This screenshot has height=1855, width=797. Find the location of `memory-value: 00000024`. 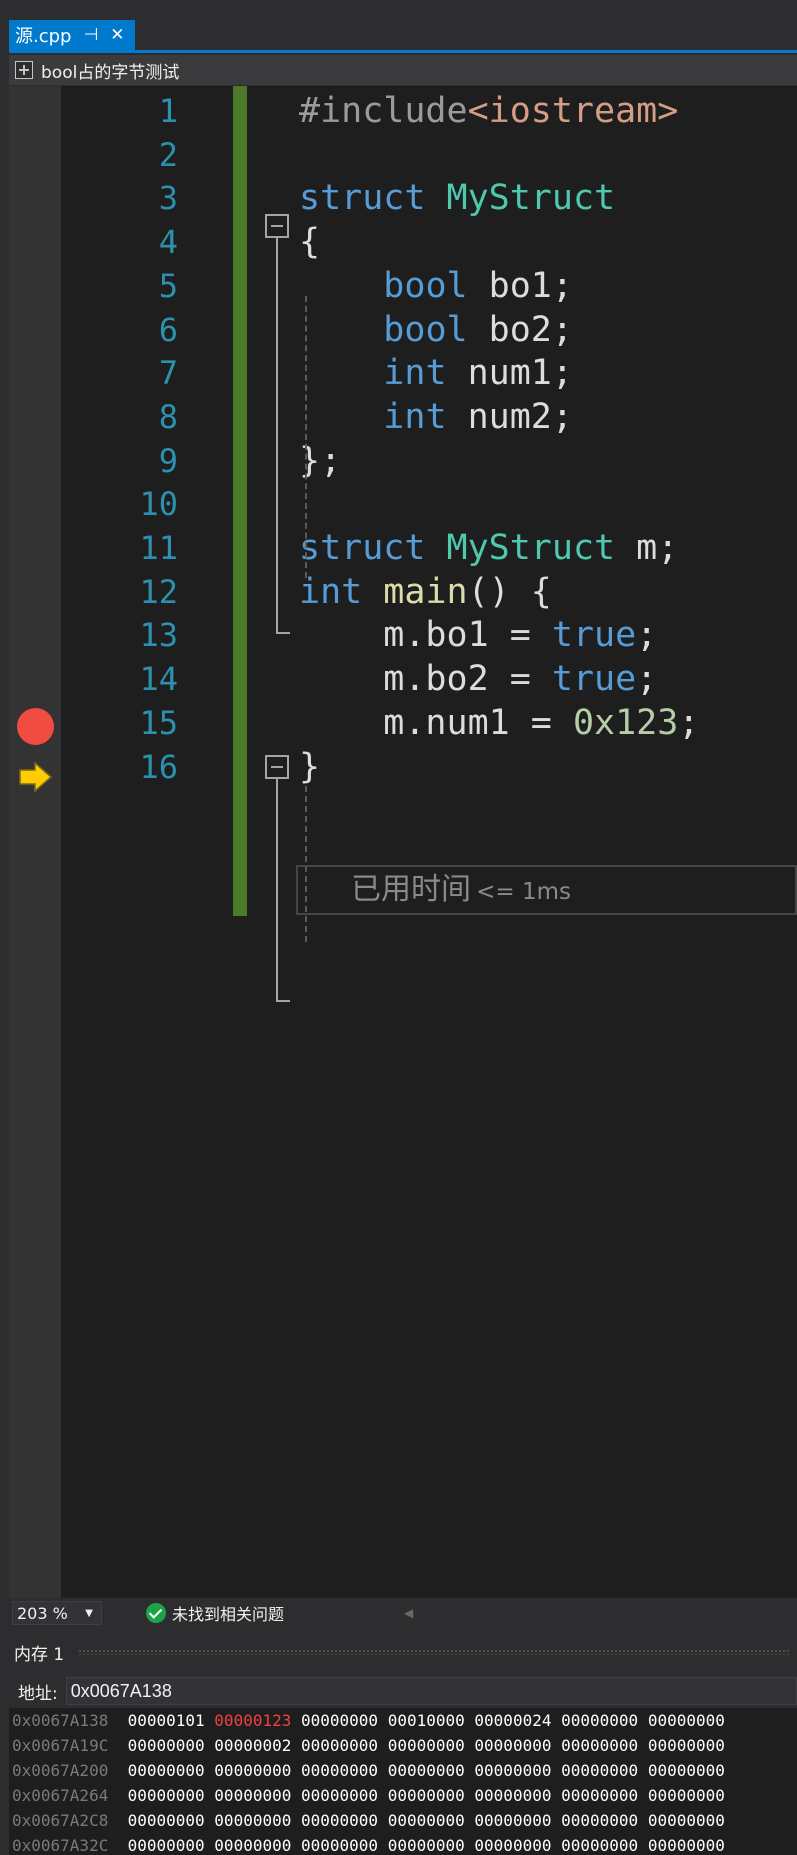

memory-value: 00000024 is located at coordinates (512, 1720).